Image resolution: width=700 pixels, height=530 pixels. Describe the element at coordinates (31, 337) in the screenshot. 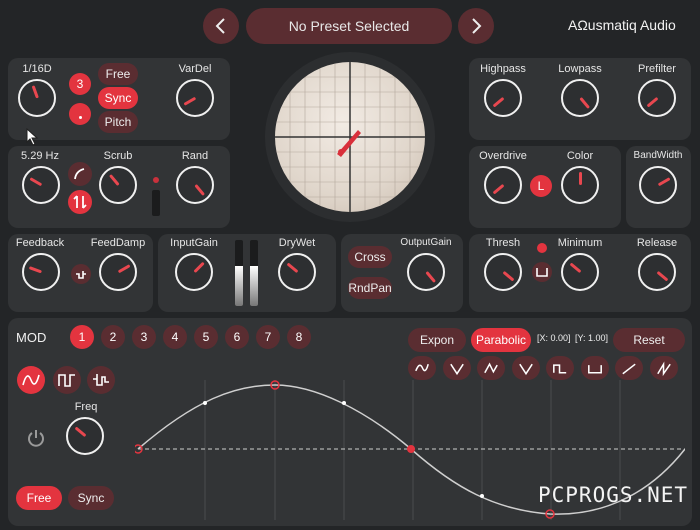

I see `mod-title: MOD` at that location.